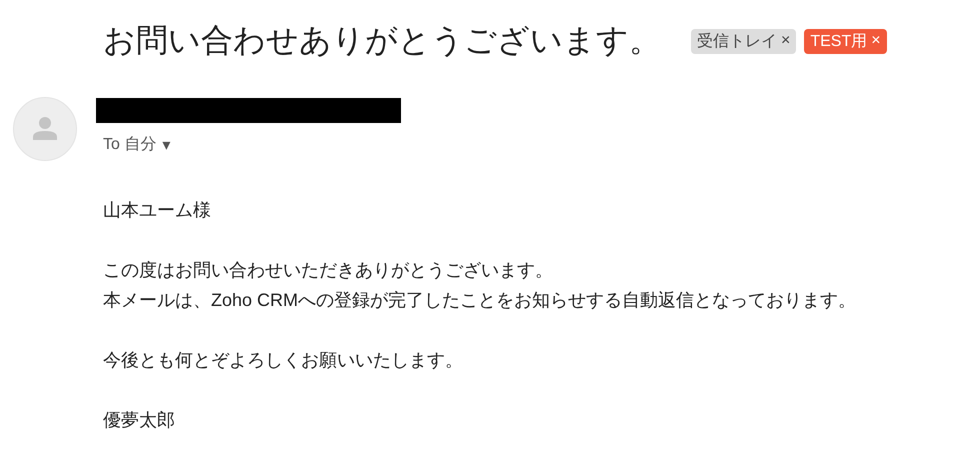  I want to click on remove-label-button: ×, so click(785, 41).